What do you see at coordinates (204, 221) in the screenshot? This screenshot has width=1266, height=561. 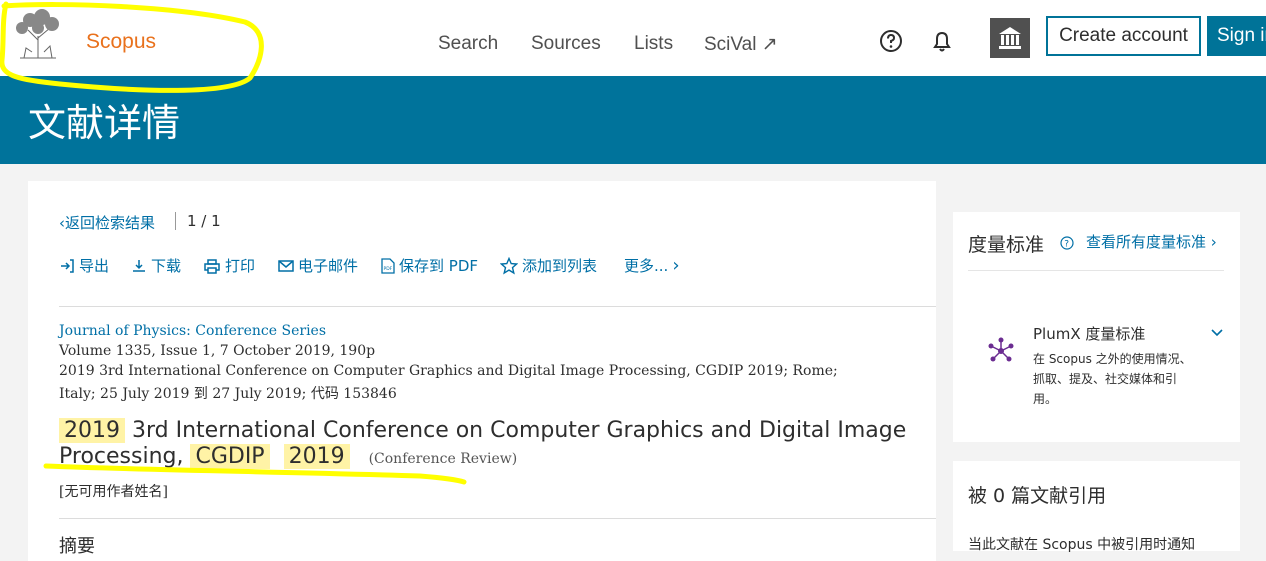 I see `result-pager: 1 / 1` at bounding box center [204, 221].